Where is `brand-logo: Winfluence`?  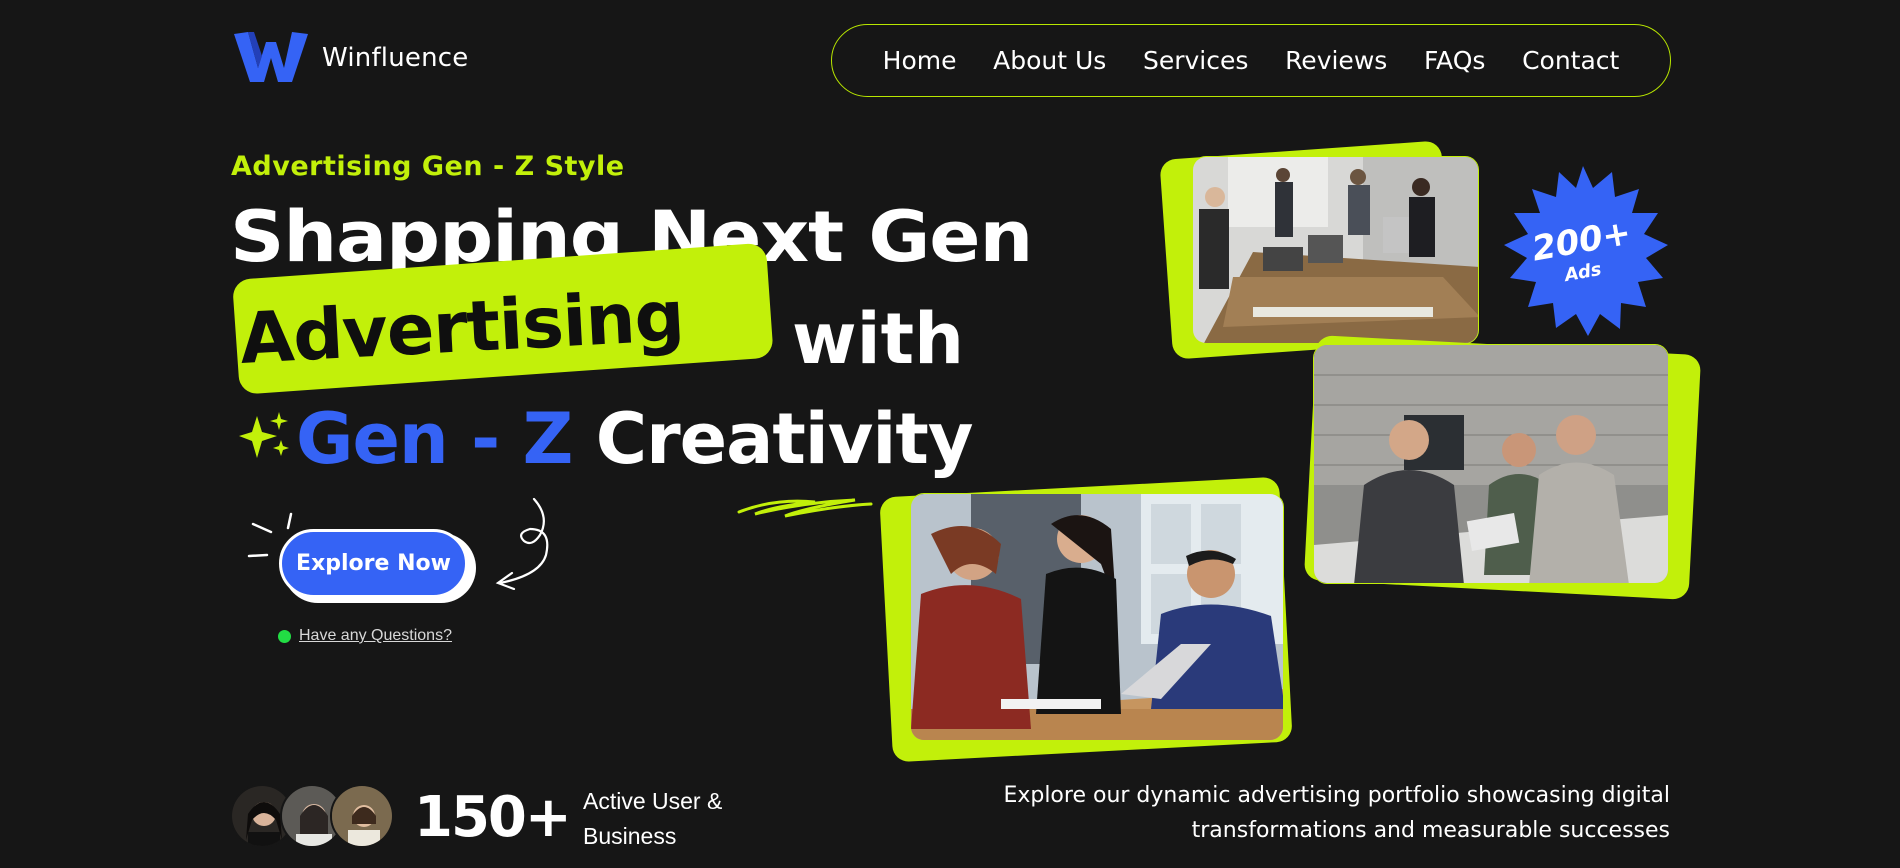 brand-logo: Winfluence is located at coordinates (350, 58).